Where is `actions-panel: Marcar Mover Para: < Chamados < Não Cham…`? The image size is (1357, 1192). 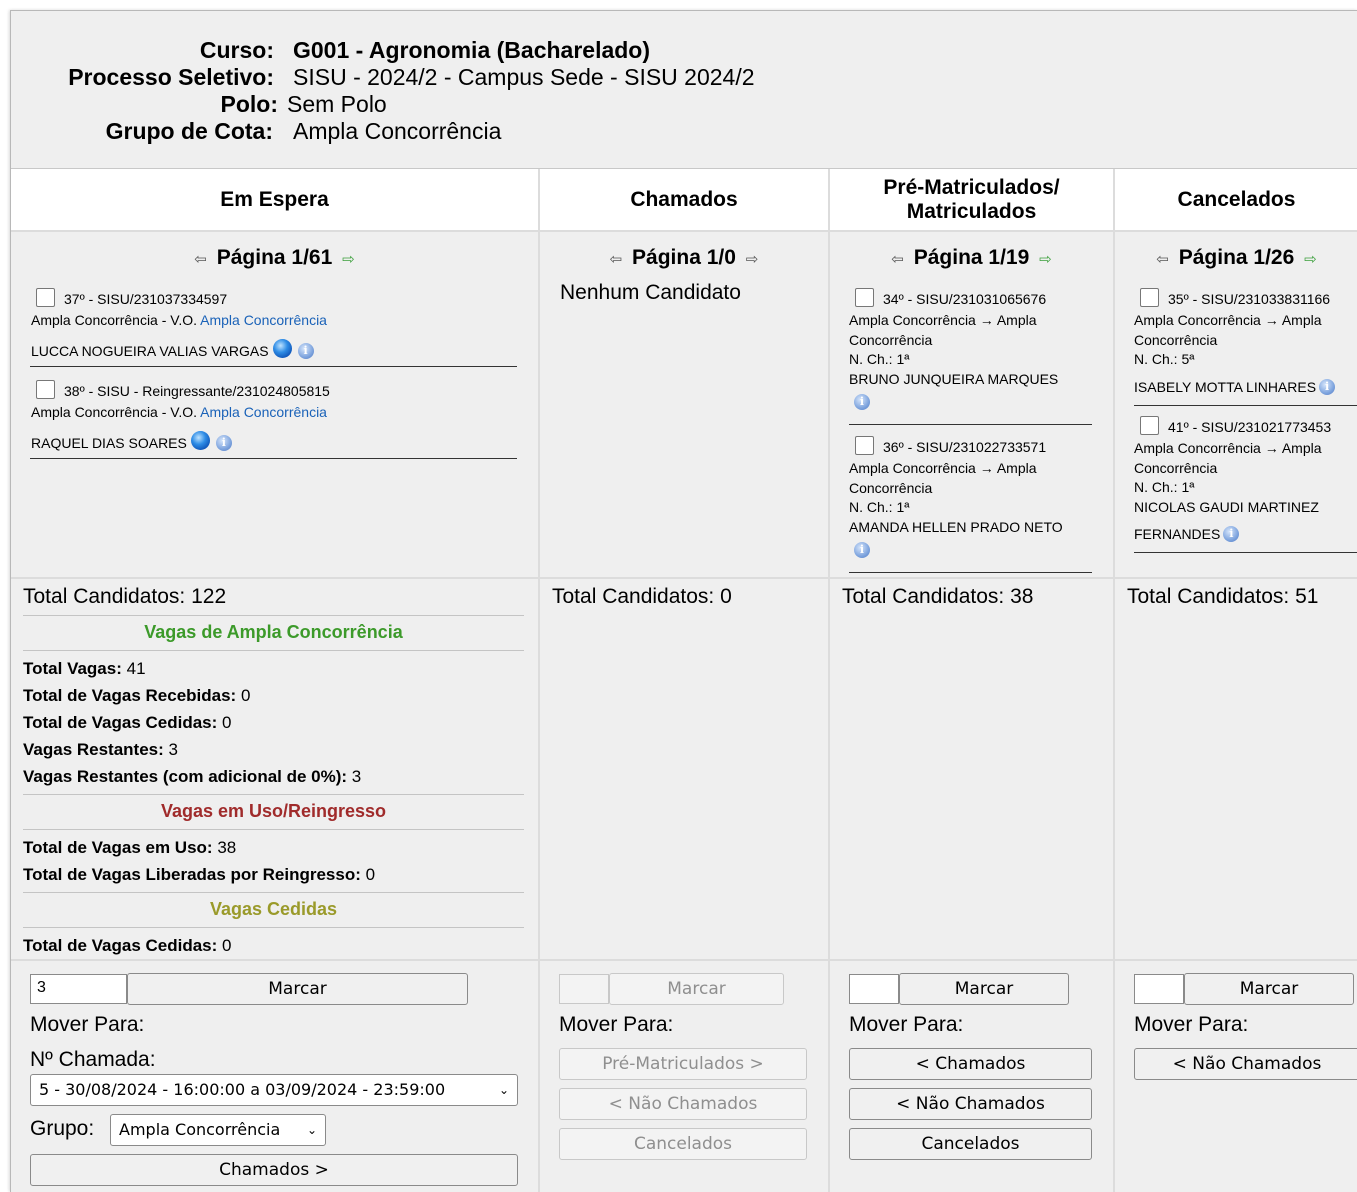
actions-panel: Marcar Mover Para: < Chamados < Não Cham… is located at coordinates (971, 1076).